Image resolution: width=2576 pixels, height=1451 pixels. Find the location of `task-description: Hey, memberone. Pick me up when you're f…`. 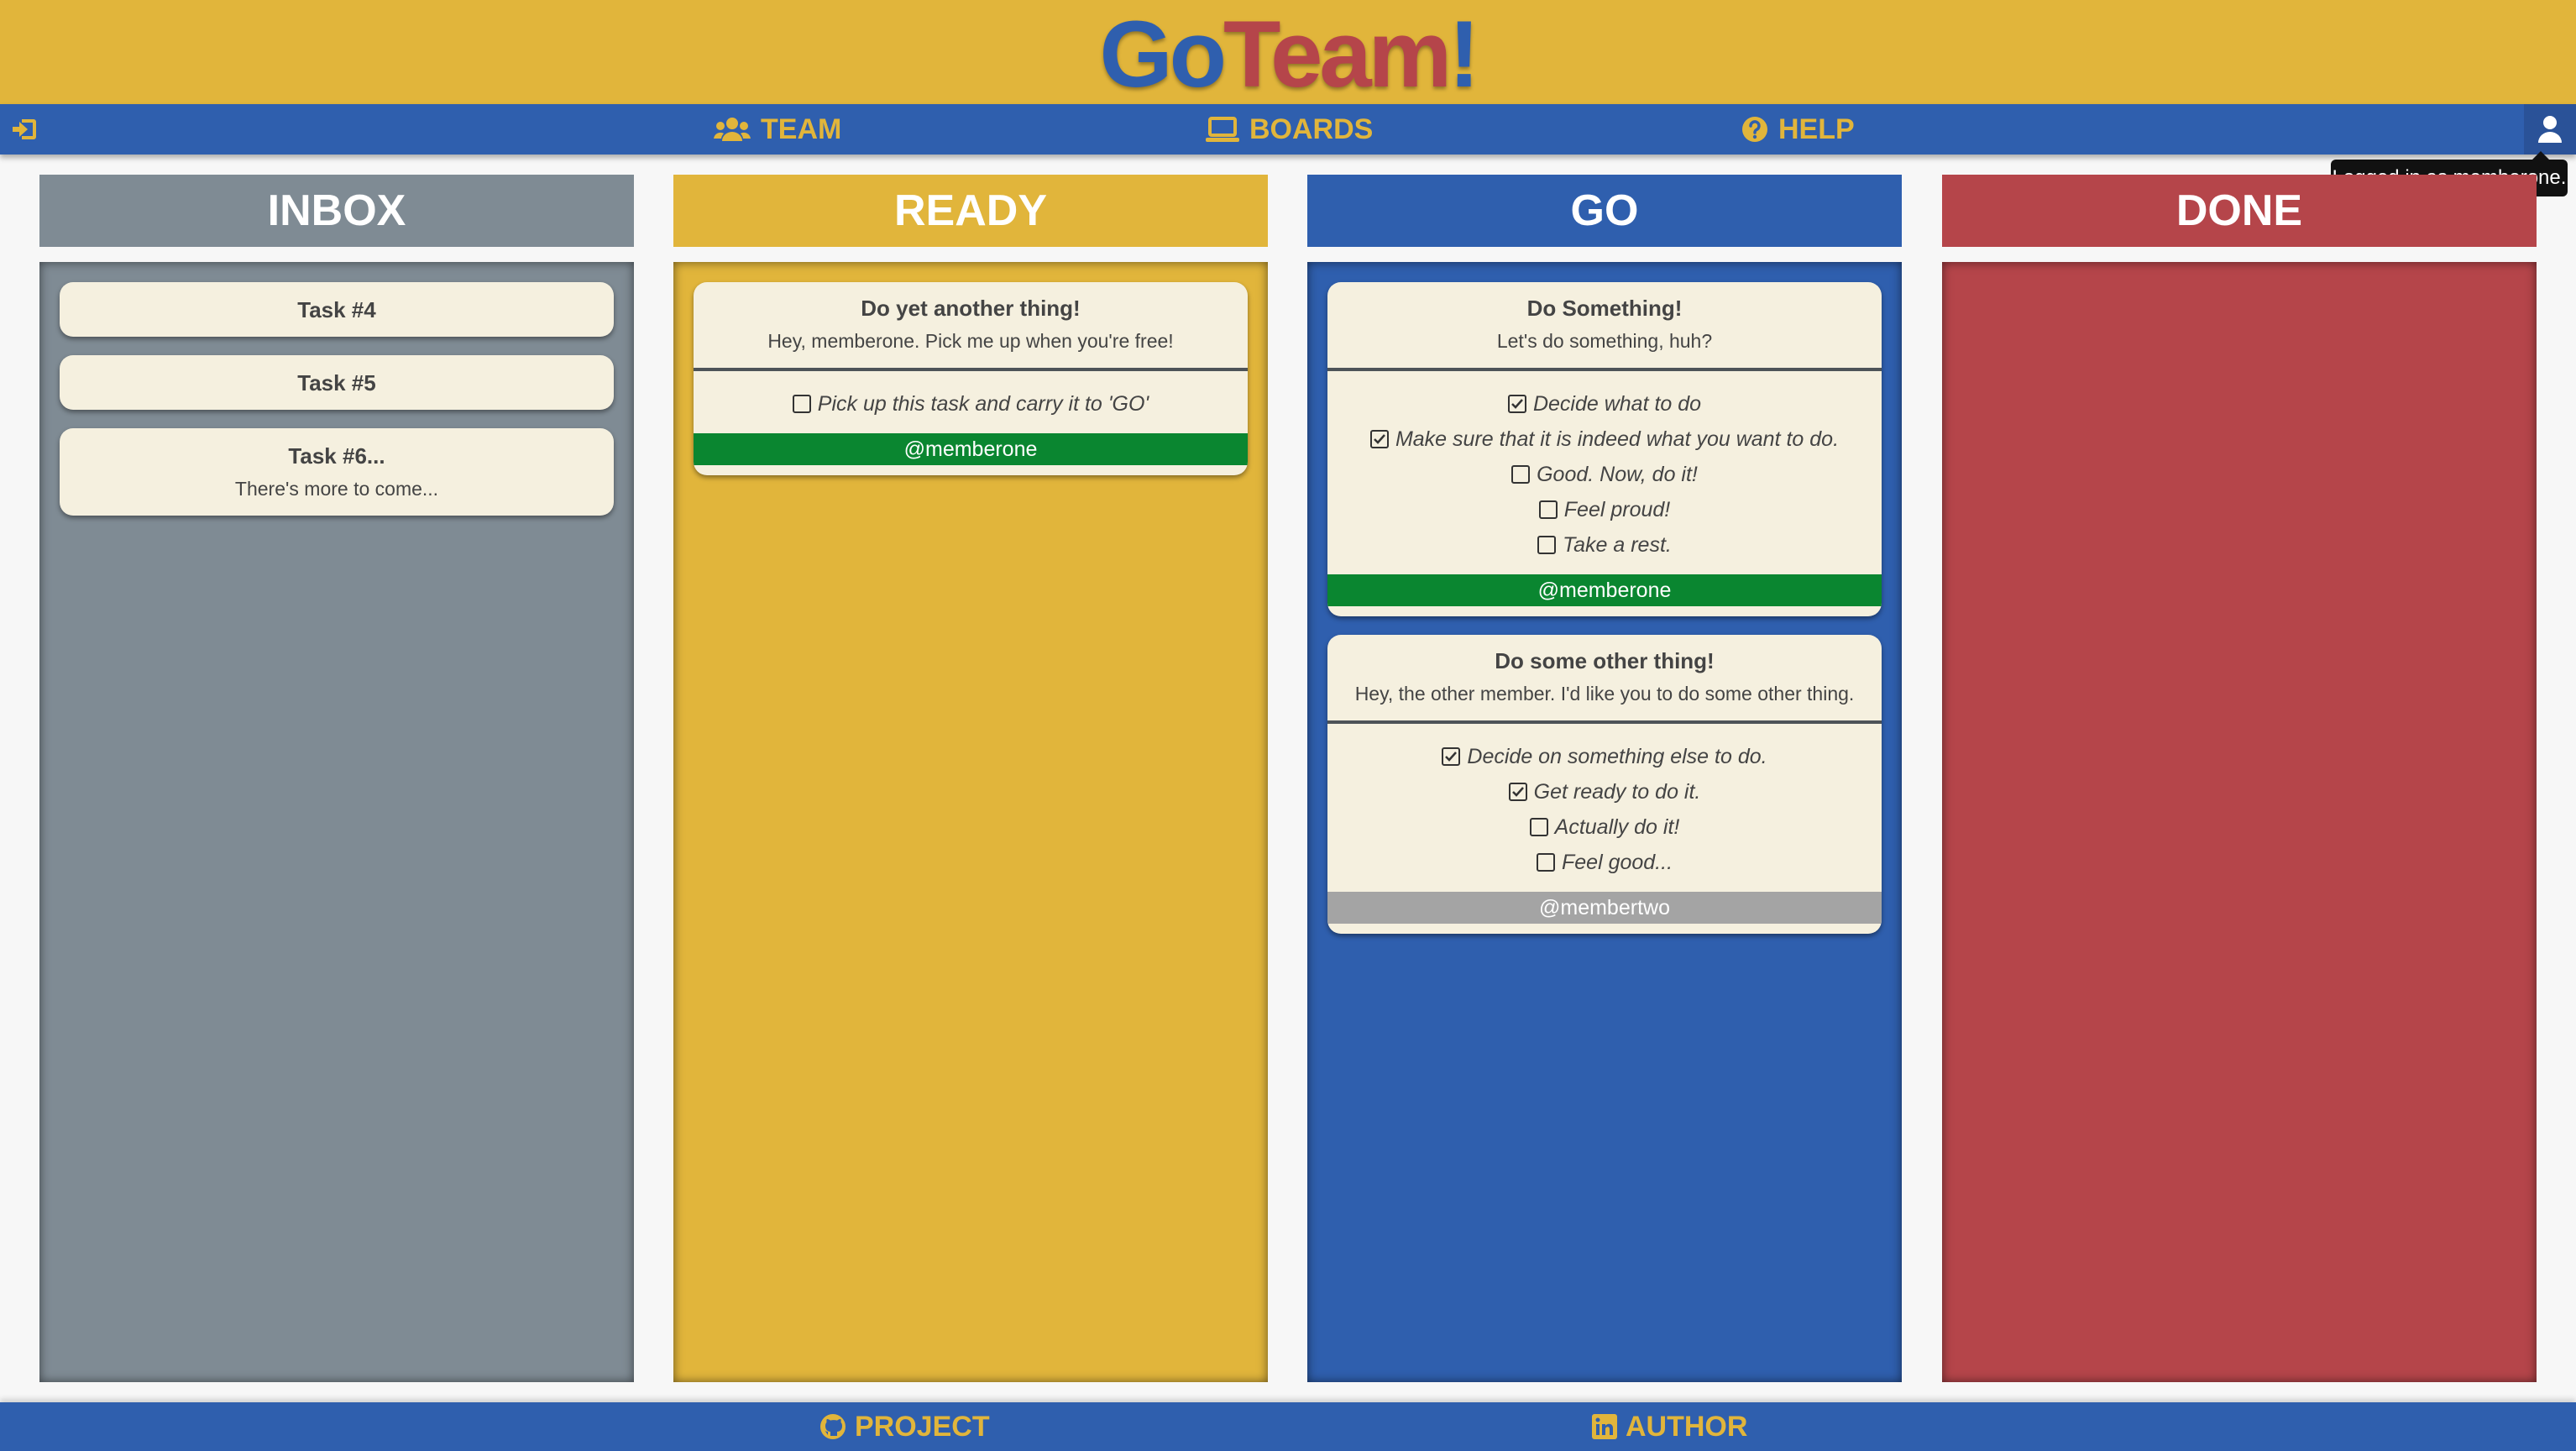

task-description: Hey, memberone. Pick me up when you're f… is located at coordinates (970, 341).